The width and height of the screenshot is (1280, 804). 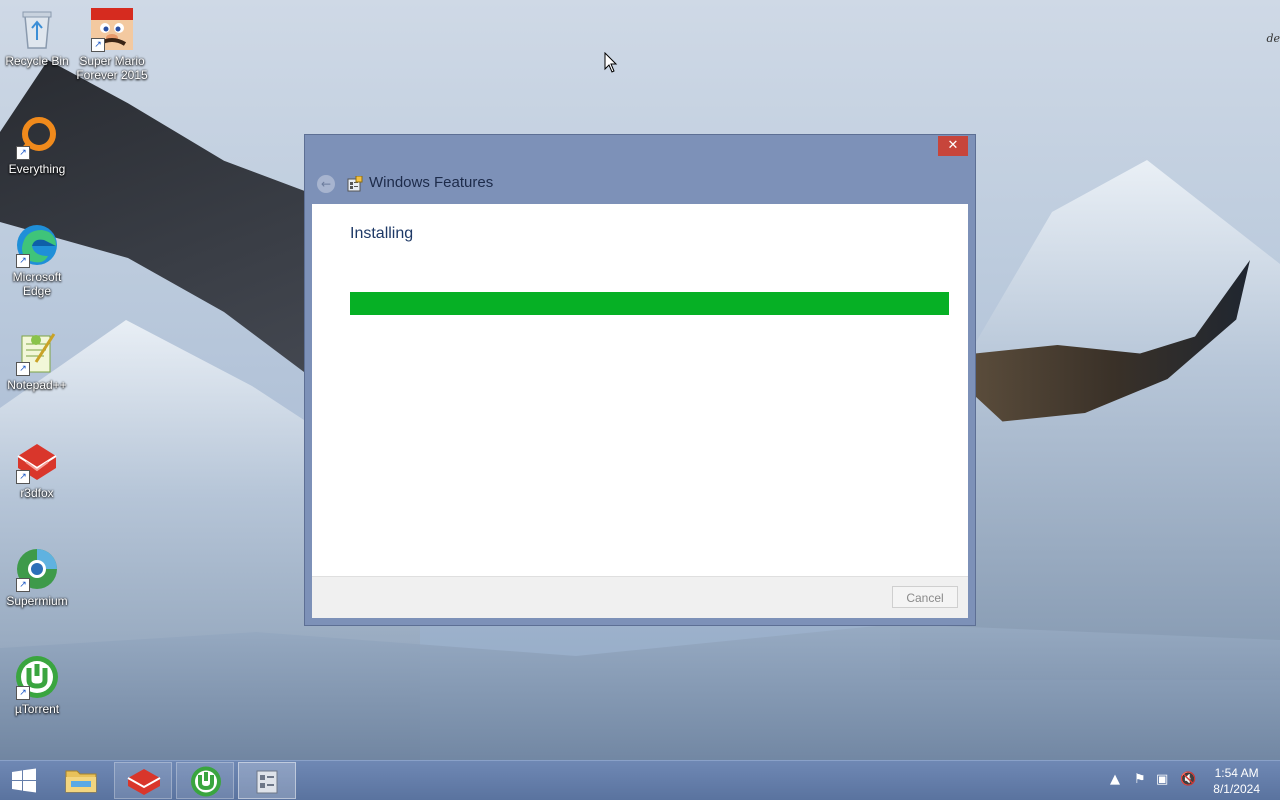 What do you see at coordinates (953, 146) in the screenshot?
I see `close-button: ✕` at bounding box center [953, 146].